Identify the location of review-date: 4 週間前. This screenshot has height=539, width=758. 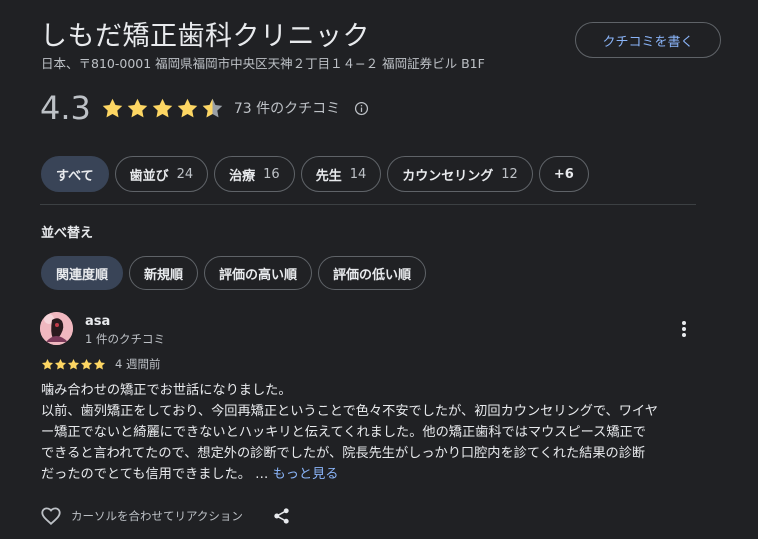
(138, 364).